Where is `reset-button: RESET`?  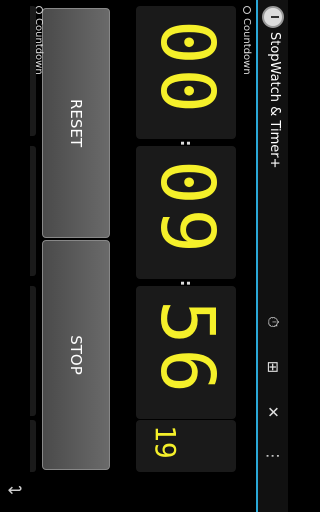 reset-button: RESET is located at coordinates (76, 123).